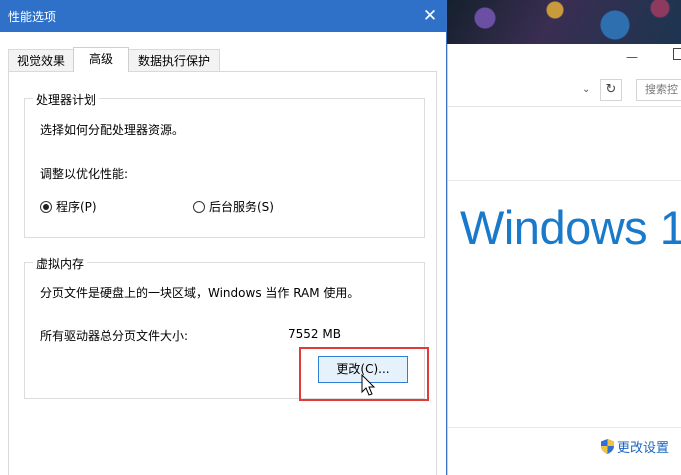 The image size is (681, 475). What do you see at coordinates (677, 54) in the screenshot?
I see `maximize-icon` at bounding box center [677, 54].